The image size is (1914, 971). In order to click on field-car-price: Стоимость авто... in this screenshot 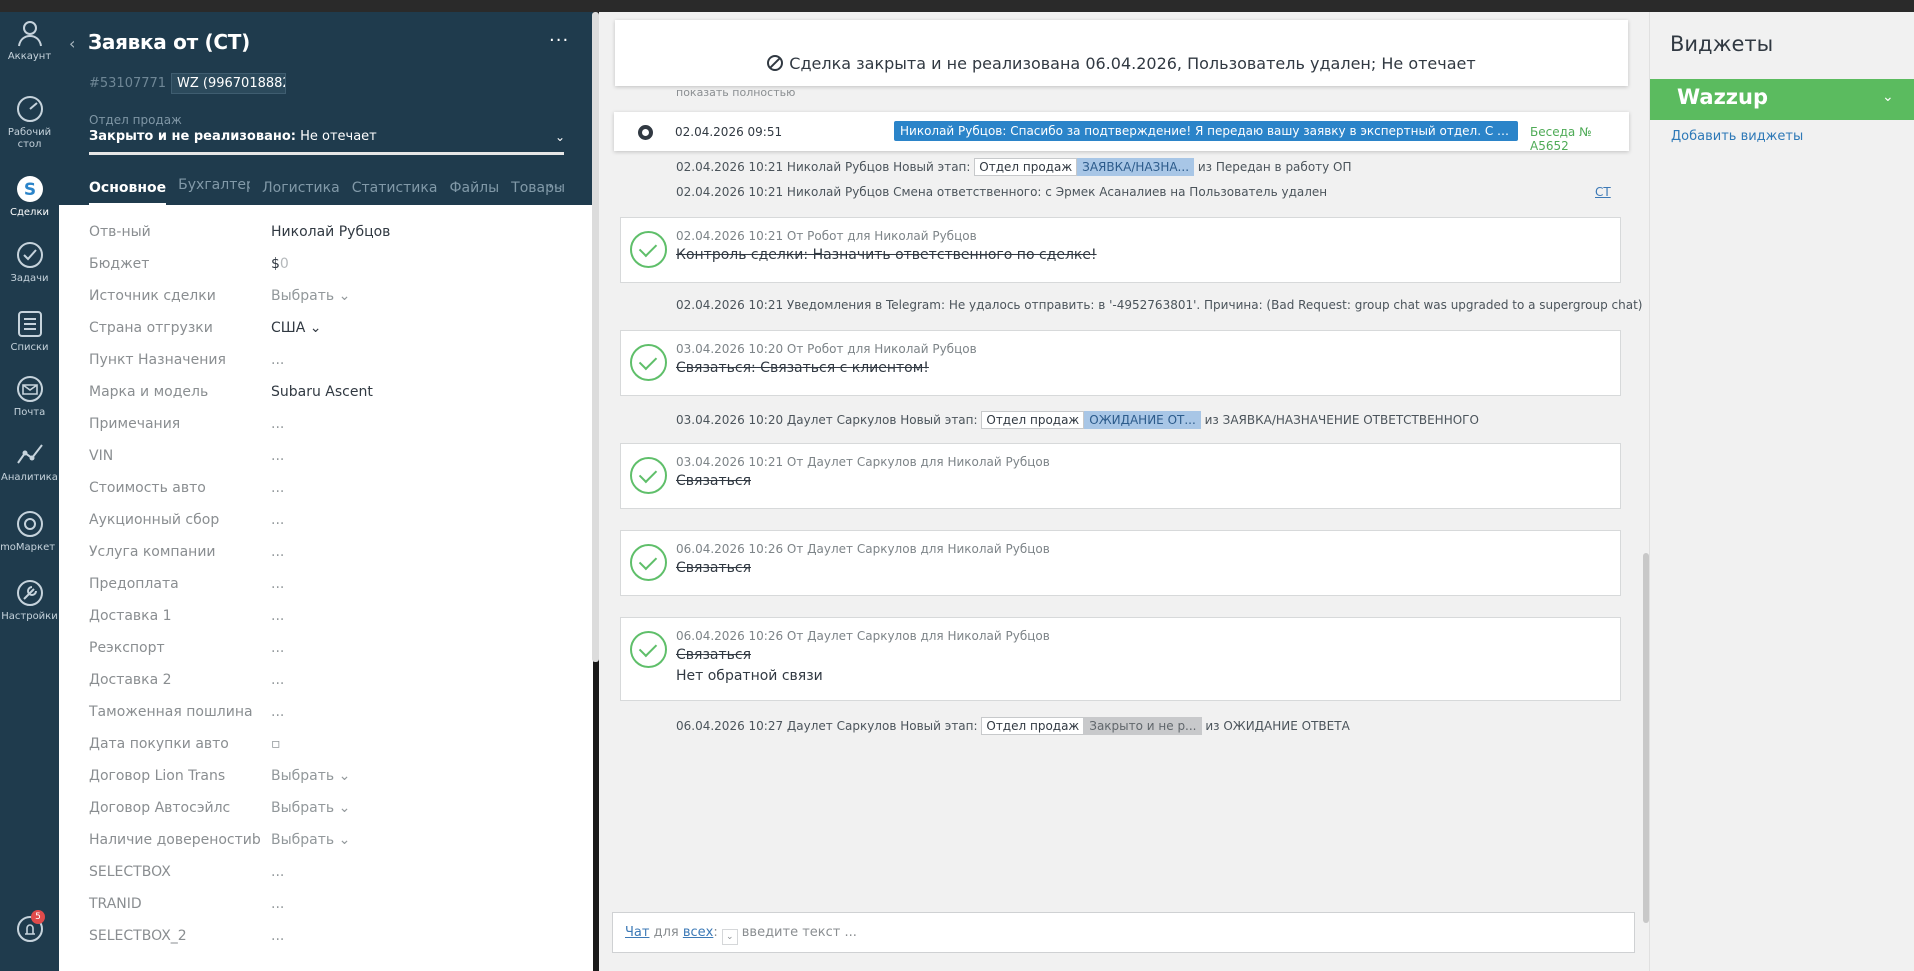, I will do `click(329, 496)`.